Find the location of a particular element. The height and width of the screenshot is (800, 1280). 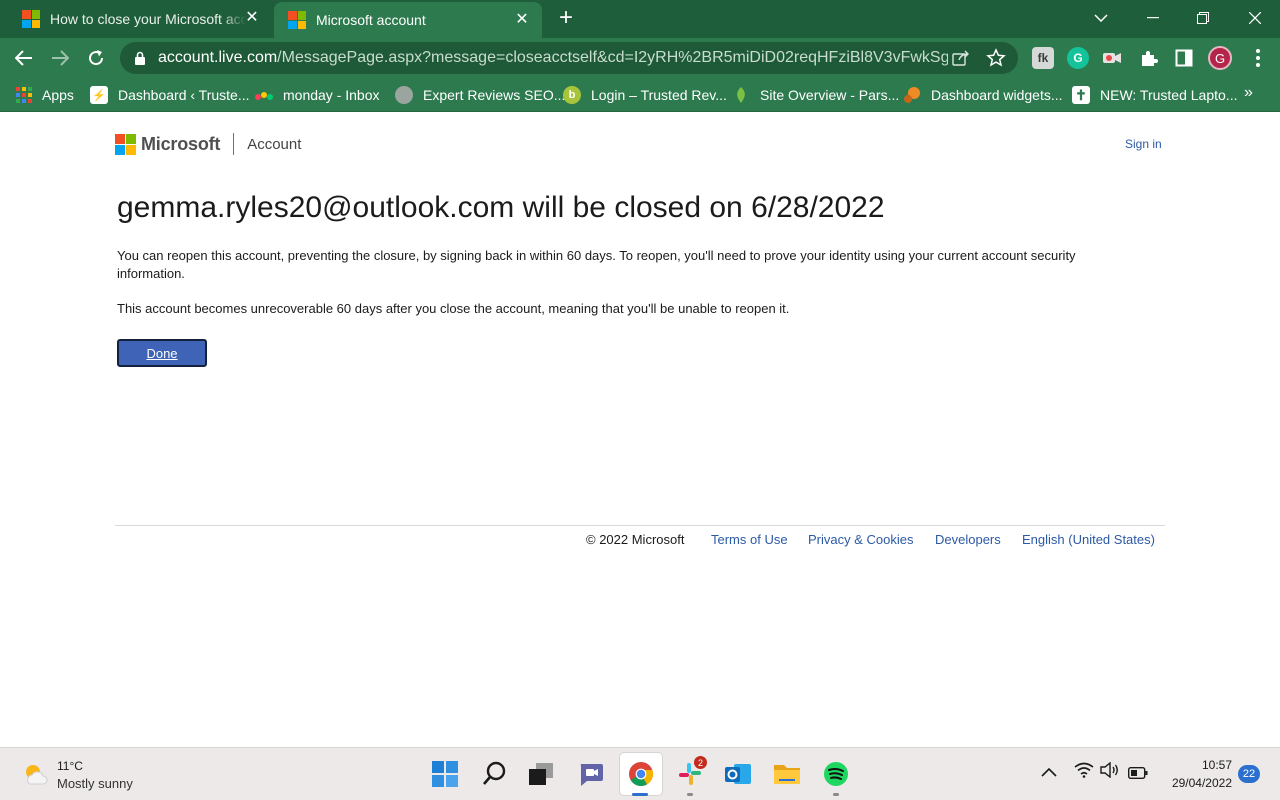

url-host: account.live.com is located at coordinates (218, 57).